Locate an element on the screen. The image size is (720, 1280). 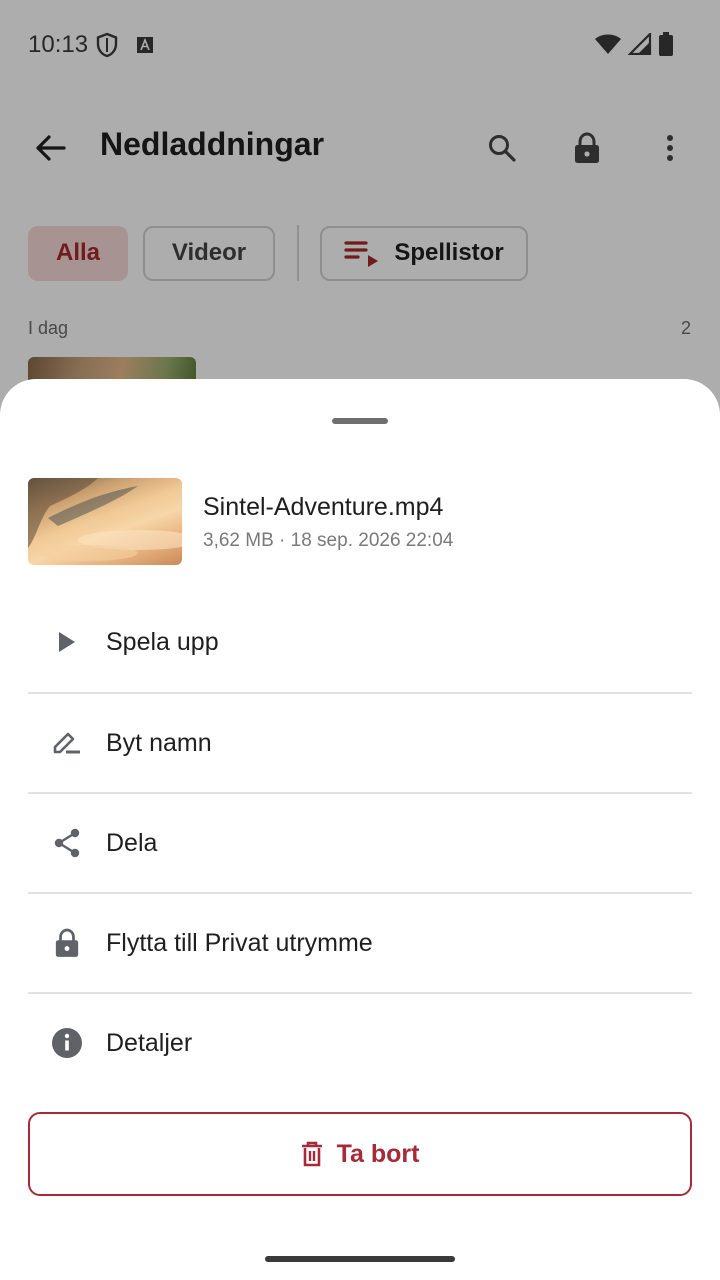
trash-icon is located at coordinates (311, 1154).